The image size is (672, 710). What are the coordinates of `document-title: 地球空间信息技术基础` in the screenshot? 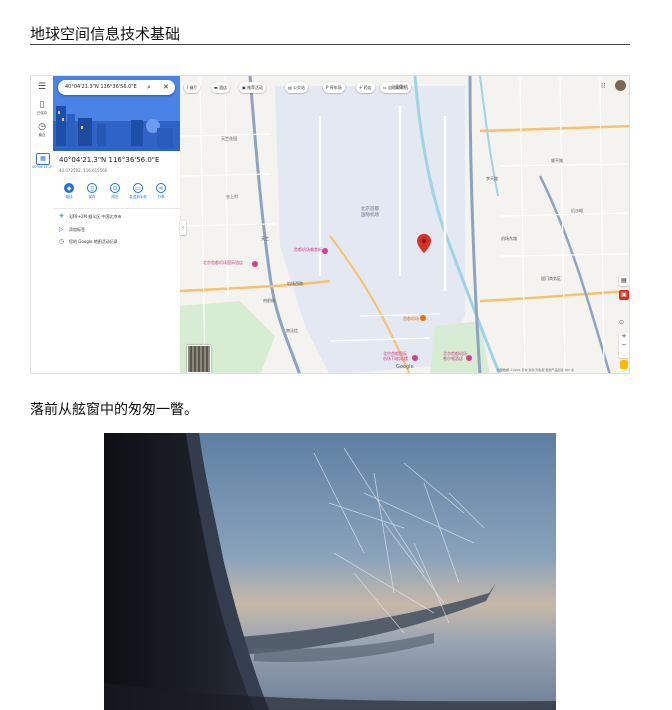 It's located at (105, 34).